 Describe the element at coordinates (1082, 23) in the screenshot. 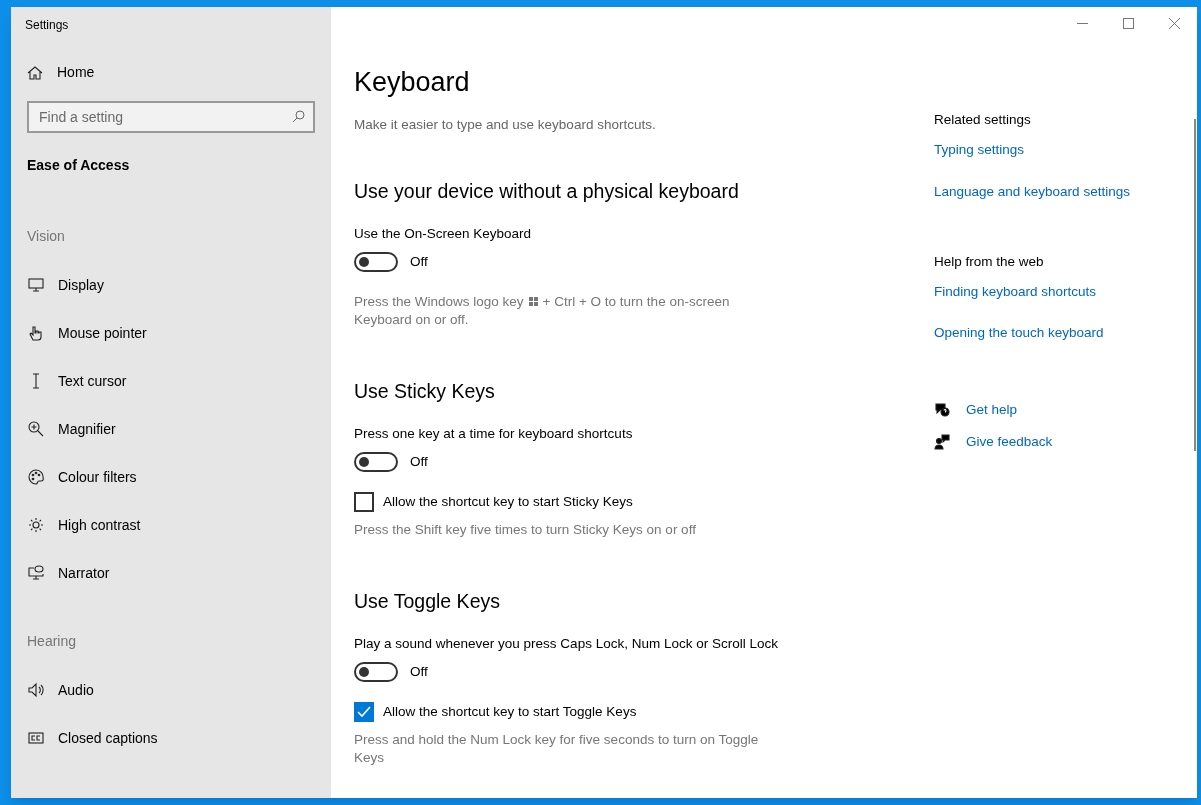

I see `minimize-icon` at that location.